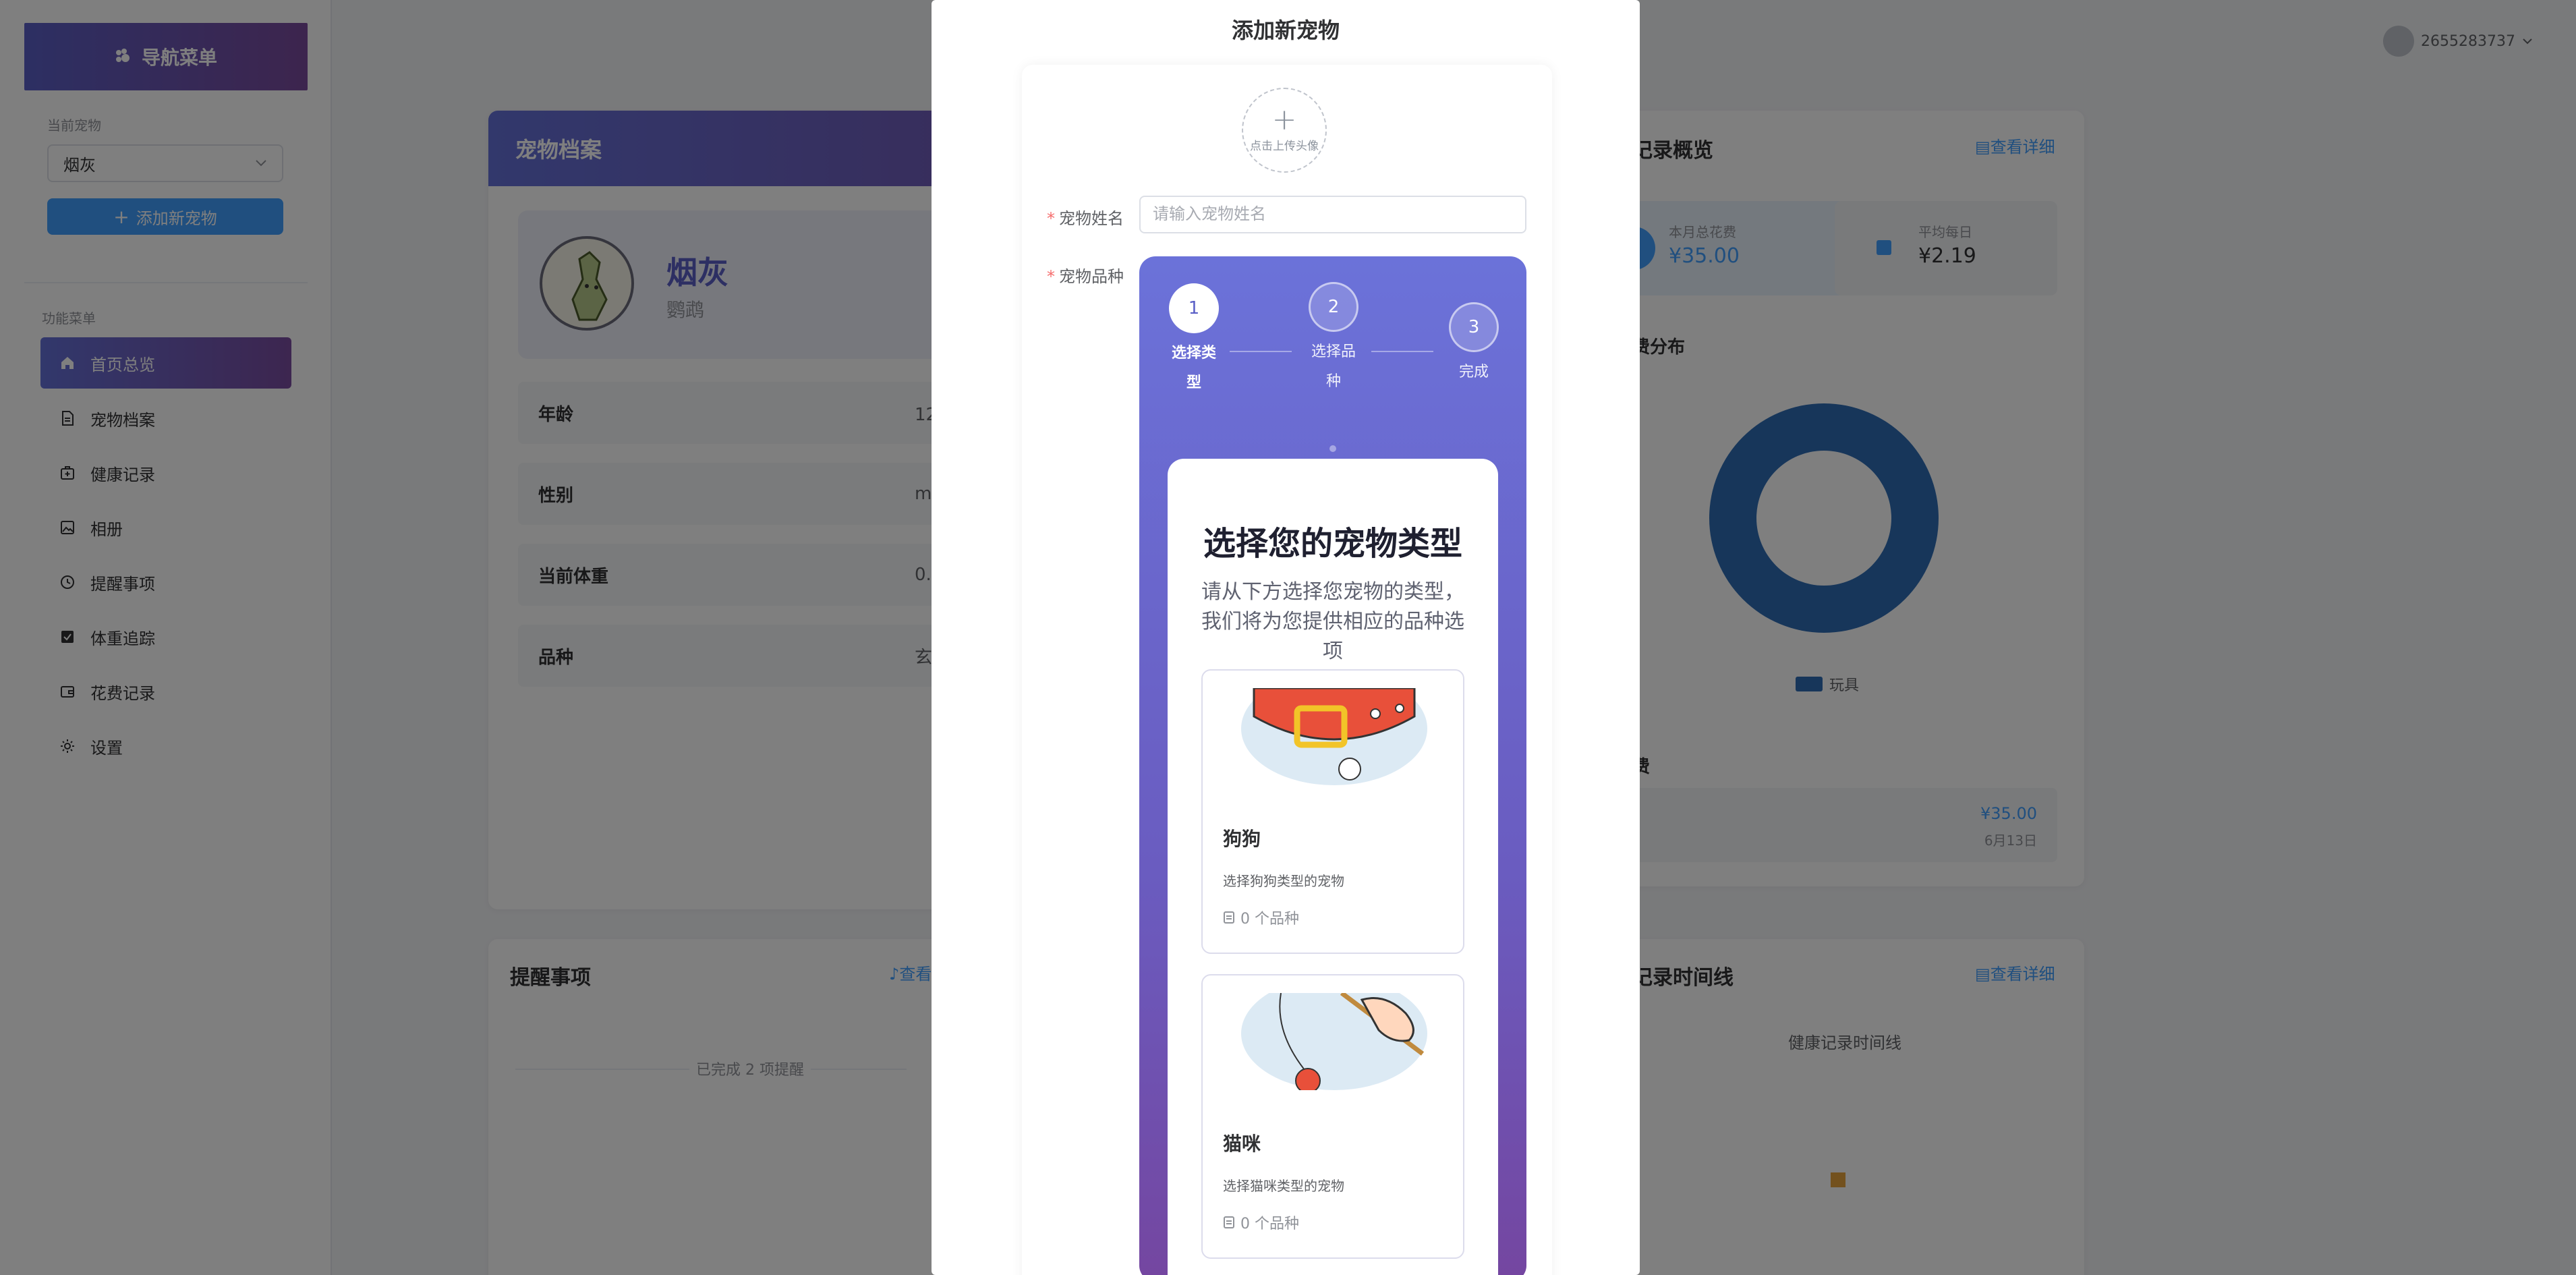  I want to click on pet-breed-label: * 宠物品种, so click(1085, 275).